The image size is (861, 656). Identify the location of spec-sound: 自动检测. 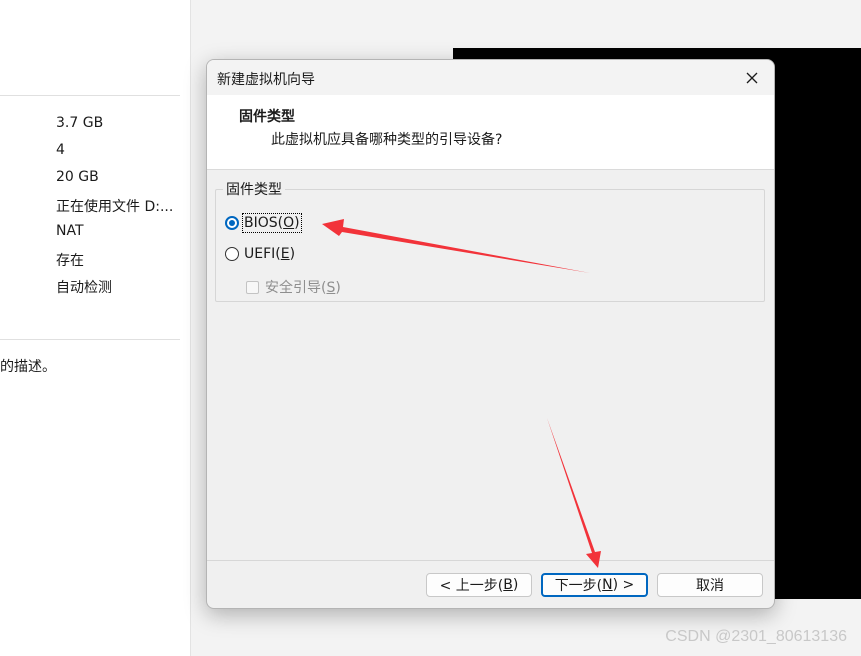
(84, 288).